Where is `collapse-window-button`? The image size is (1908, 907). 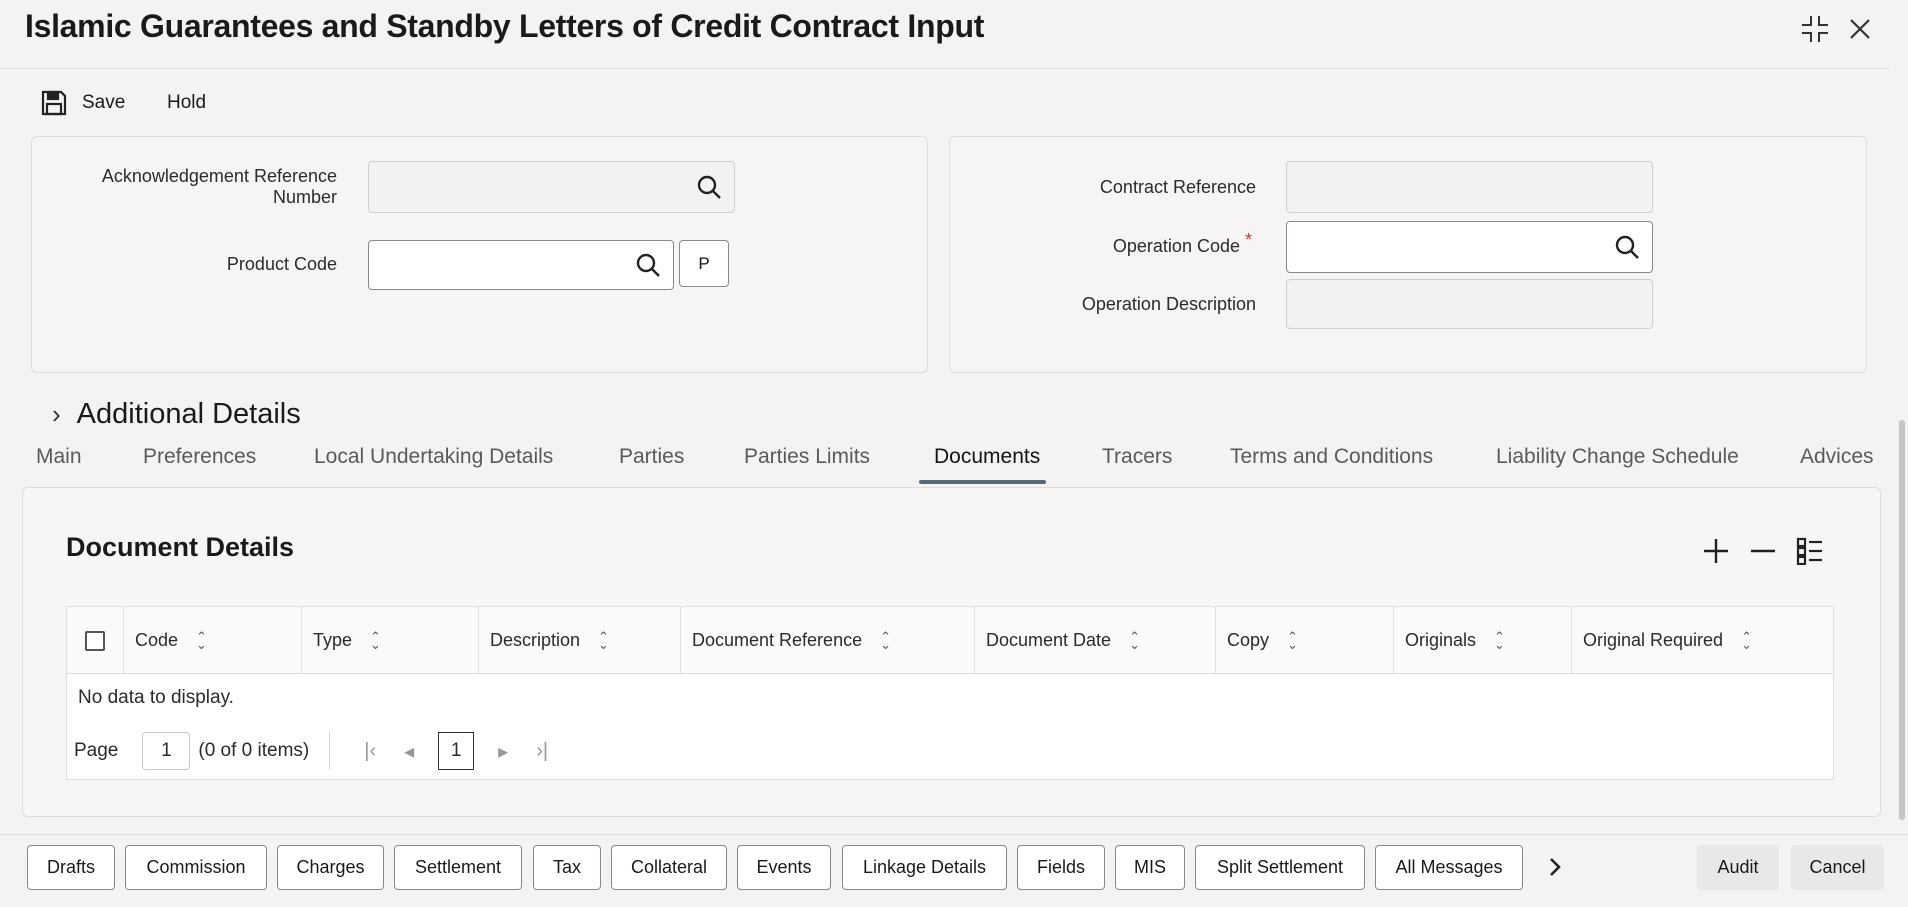
collapse-window-button is located at coordinates (1815, 29).